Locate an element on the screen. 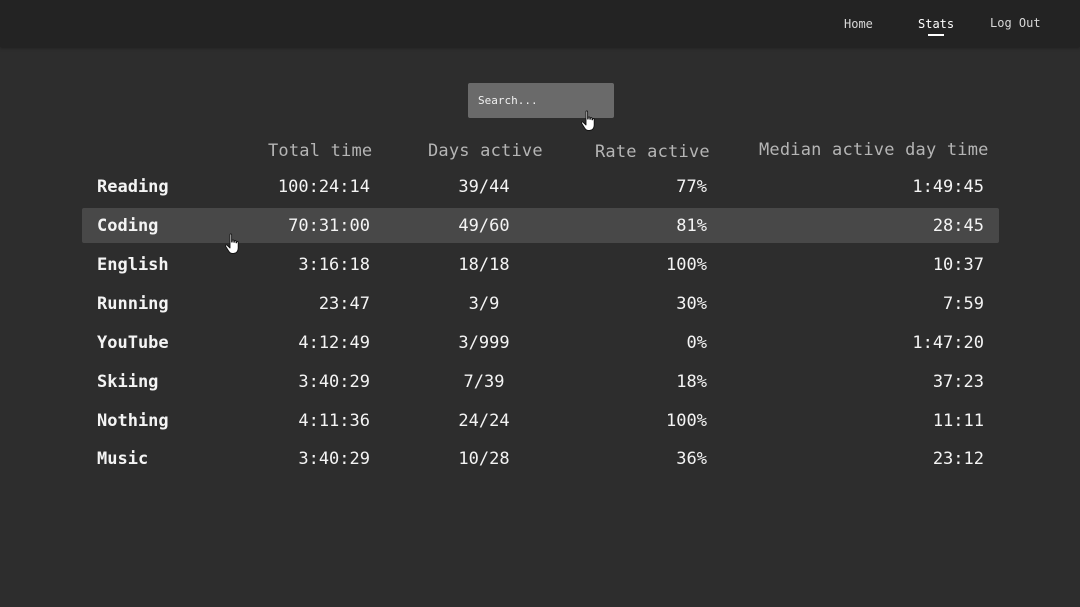 The height and width of the screenshot is (607, 1080). row-median-time: 7:59 is located at coordinates (963, 304).